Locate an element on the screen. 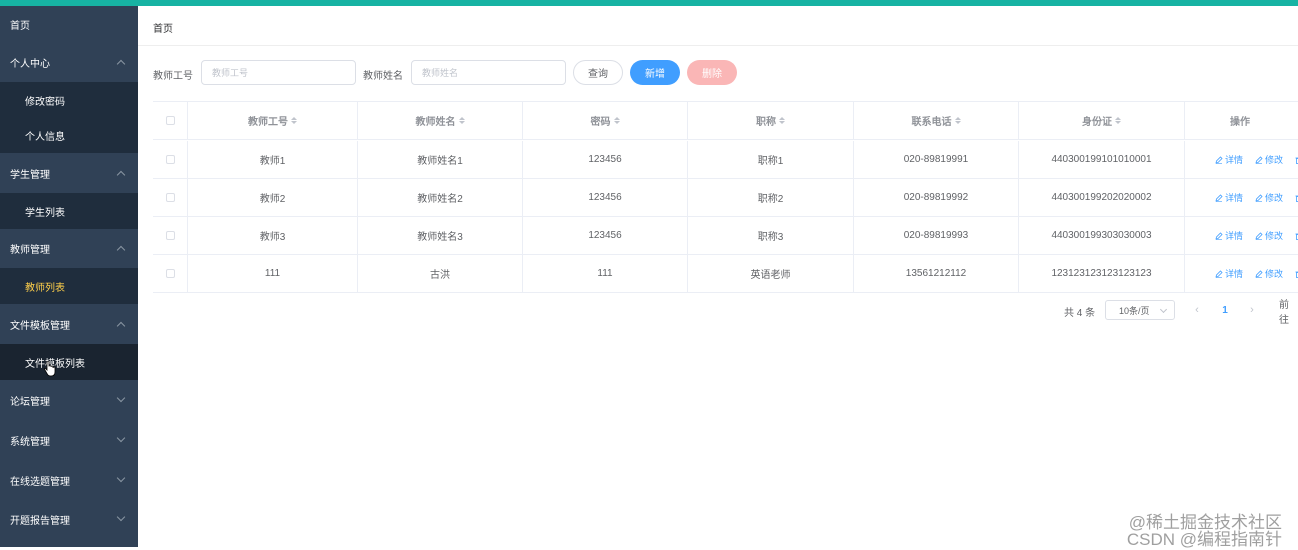 This screenshot has height=550, width=1298. delete-button: 删除 is located at coordinates (712, 72).